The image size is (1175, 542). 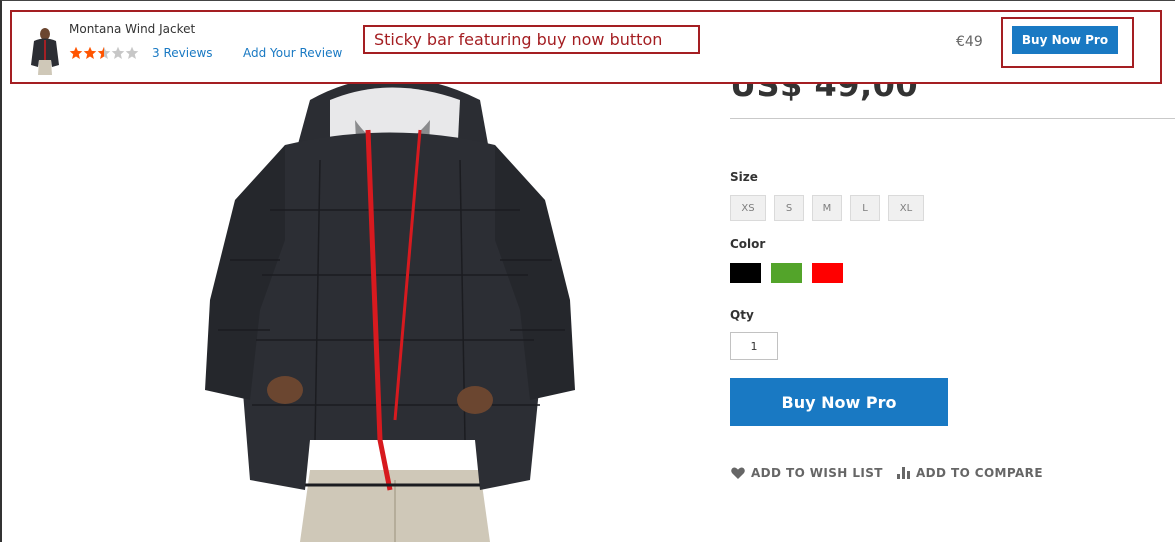 I want to click on reviews-link: 3 Reviews, so click(x=182, y=53).